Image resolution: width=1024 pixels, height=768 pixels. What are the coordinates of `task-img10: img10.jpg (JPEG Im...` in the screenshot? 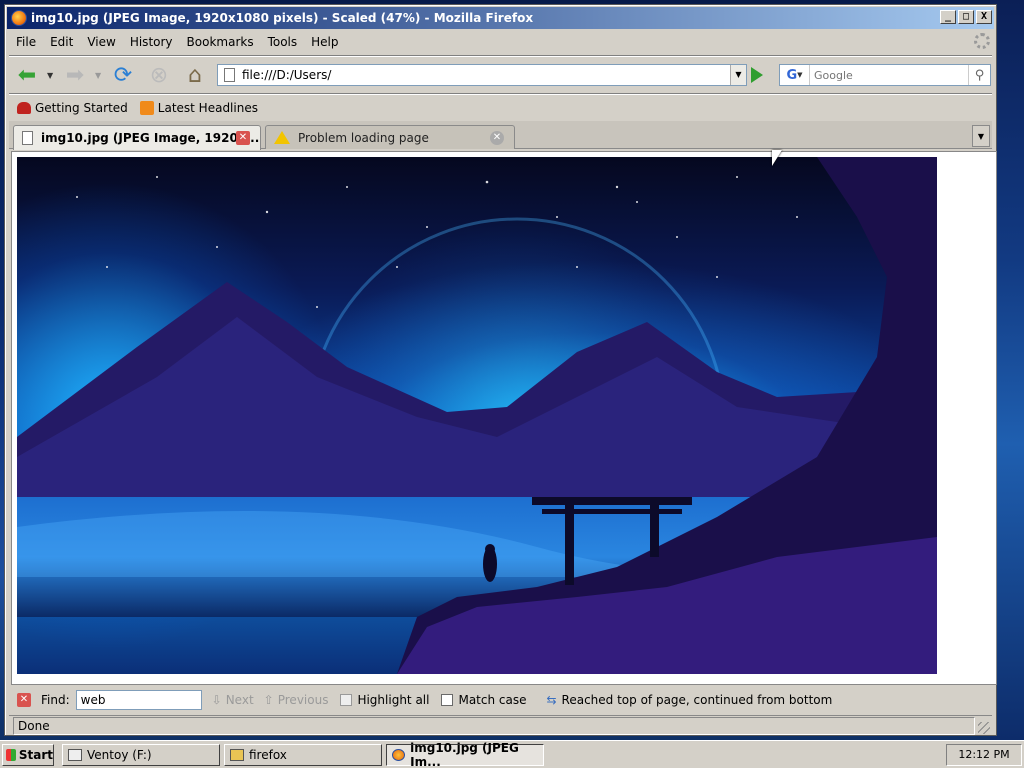 It's located at (465, 754).